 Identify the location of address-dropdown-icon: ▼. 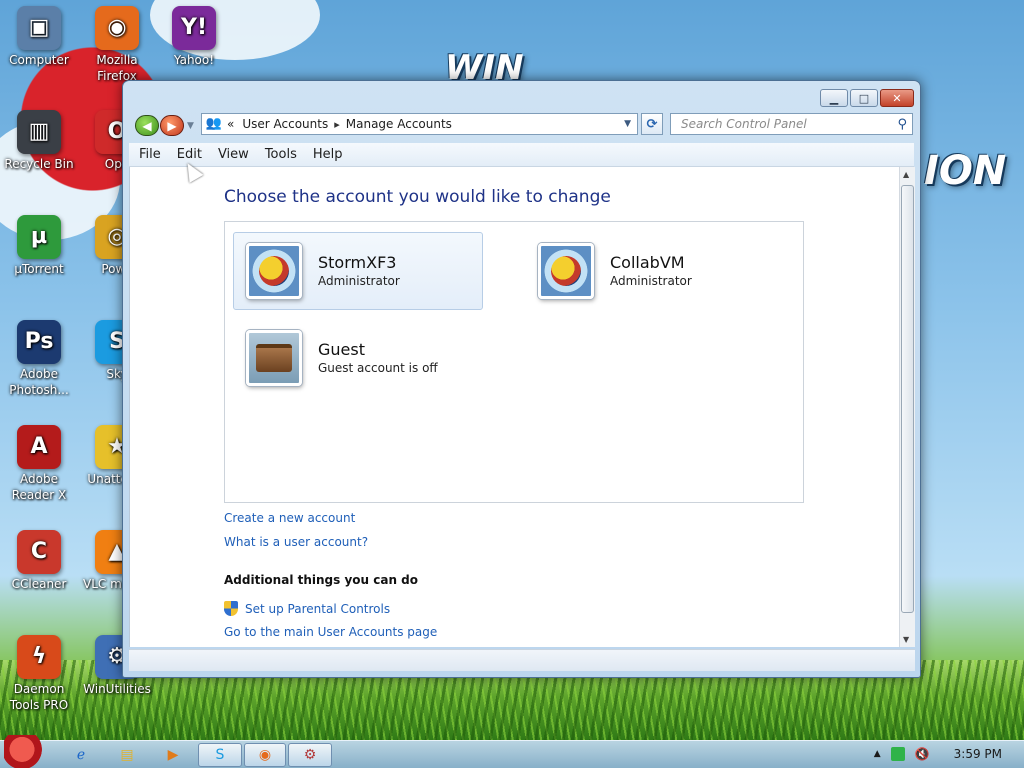
(627, 124).